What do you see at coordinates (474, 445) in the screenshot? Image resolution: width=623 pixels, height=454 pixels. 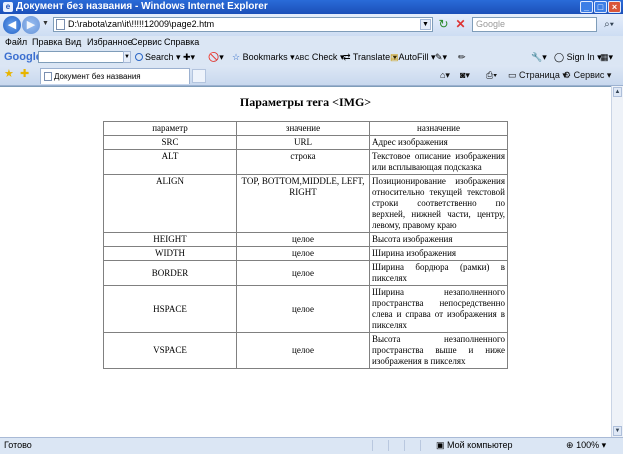 I see `zone-indicator: ▣ Мой компьютер` at bounding box center [474, 445].